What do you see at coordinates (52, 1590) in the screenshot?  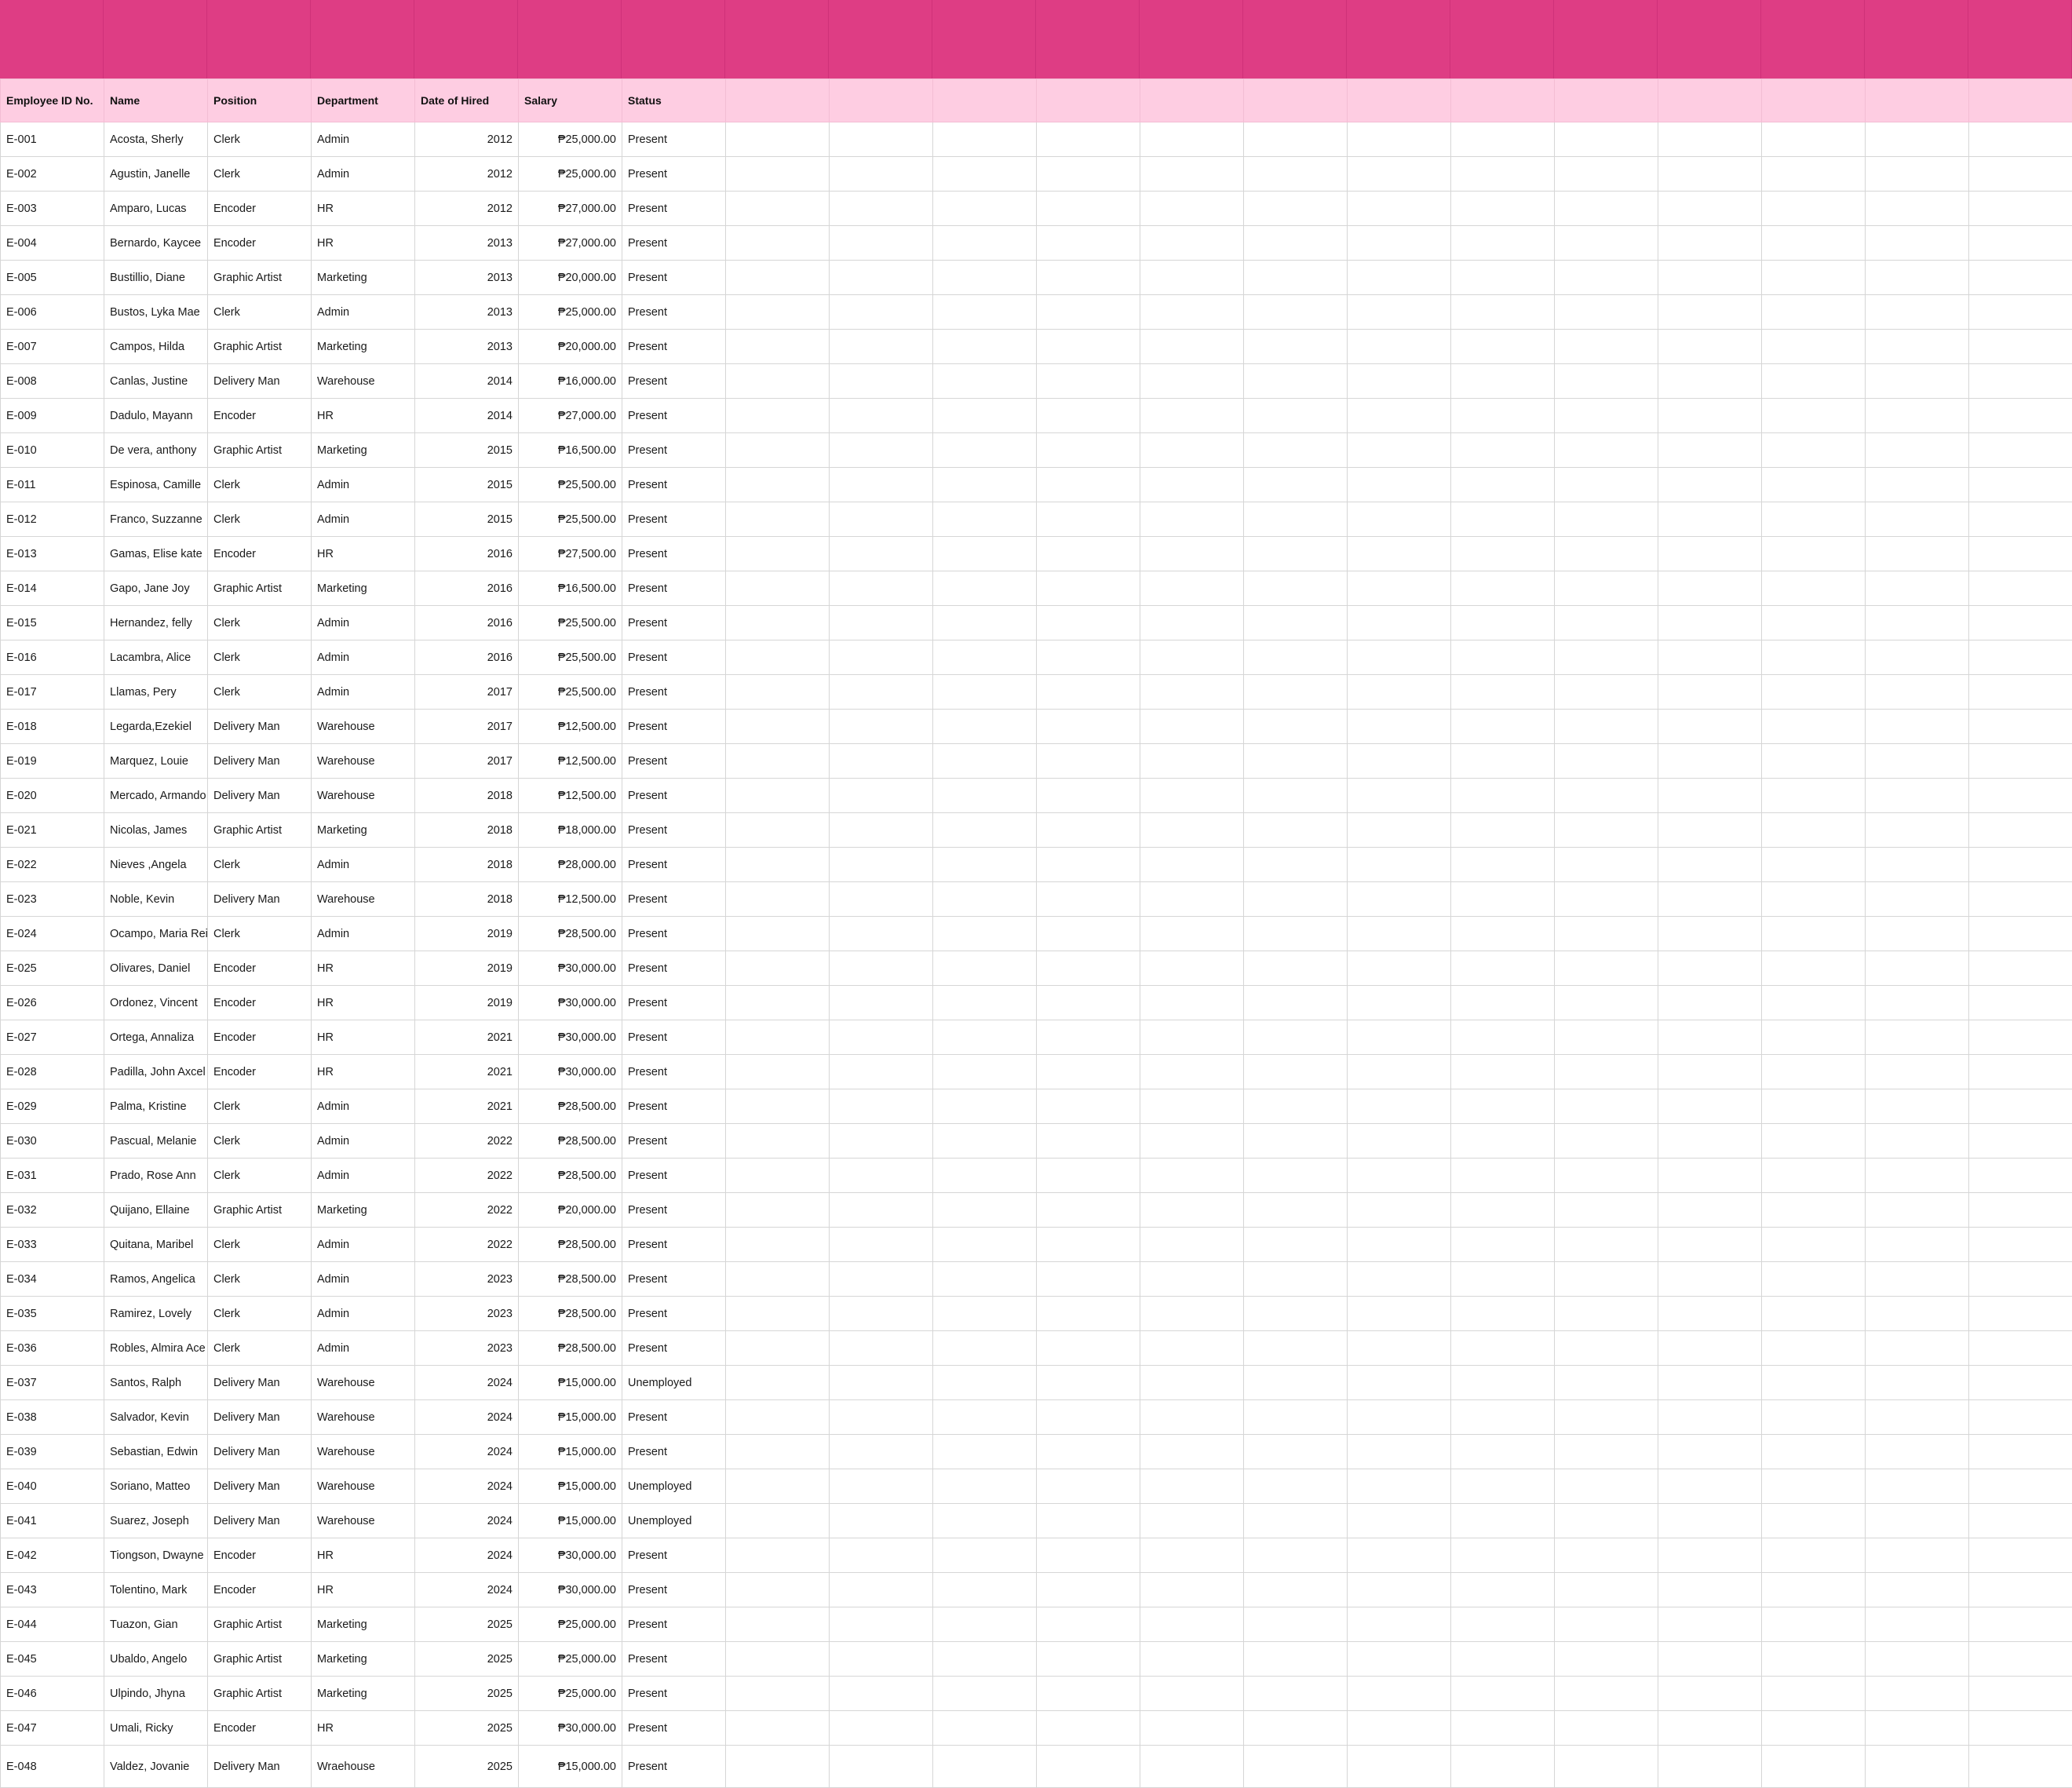 I see `employee-id-cell: E-043` at bounding box center [52, 1590].